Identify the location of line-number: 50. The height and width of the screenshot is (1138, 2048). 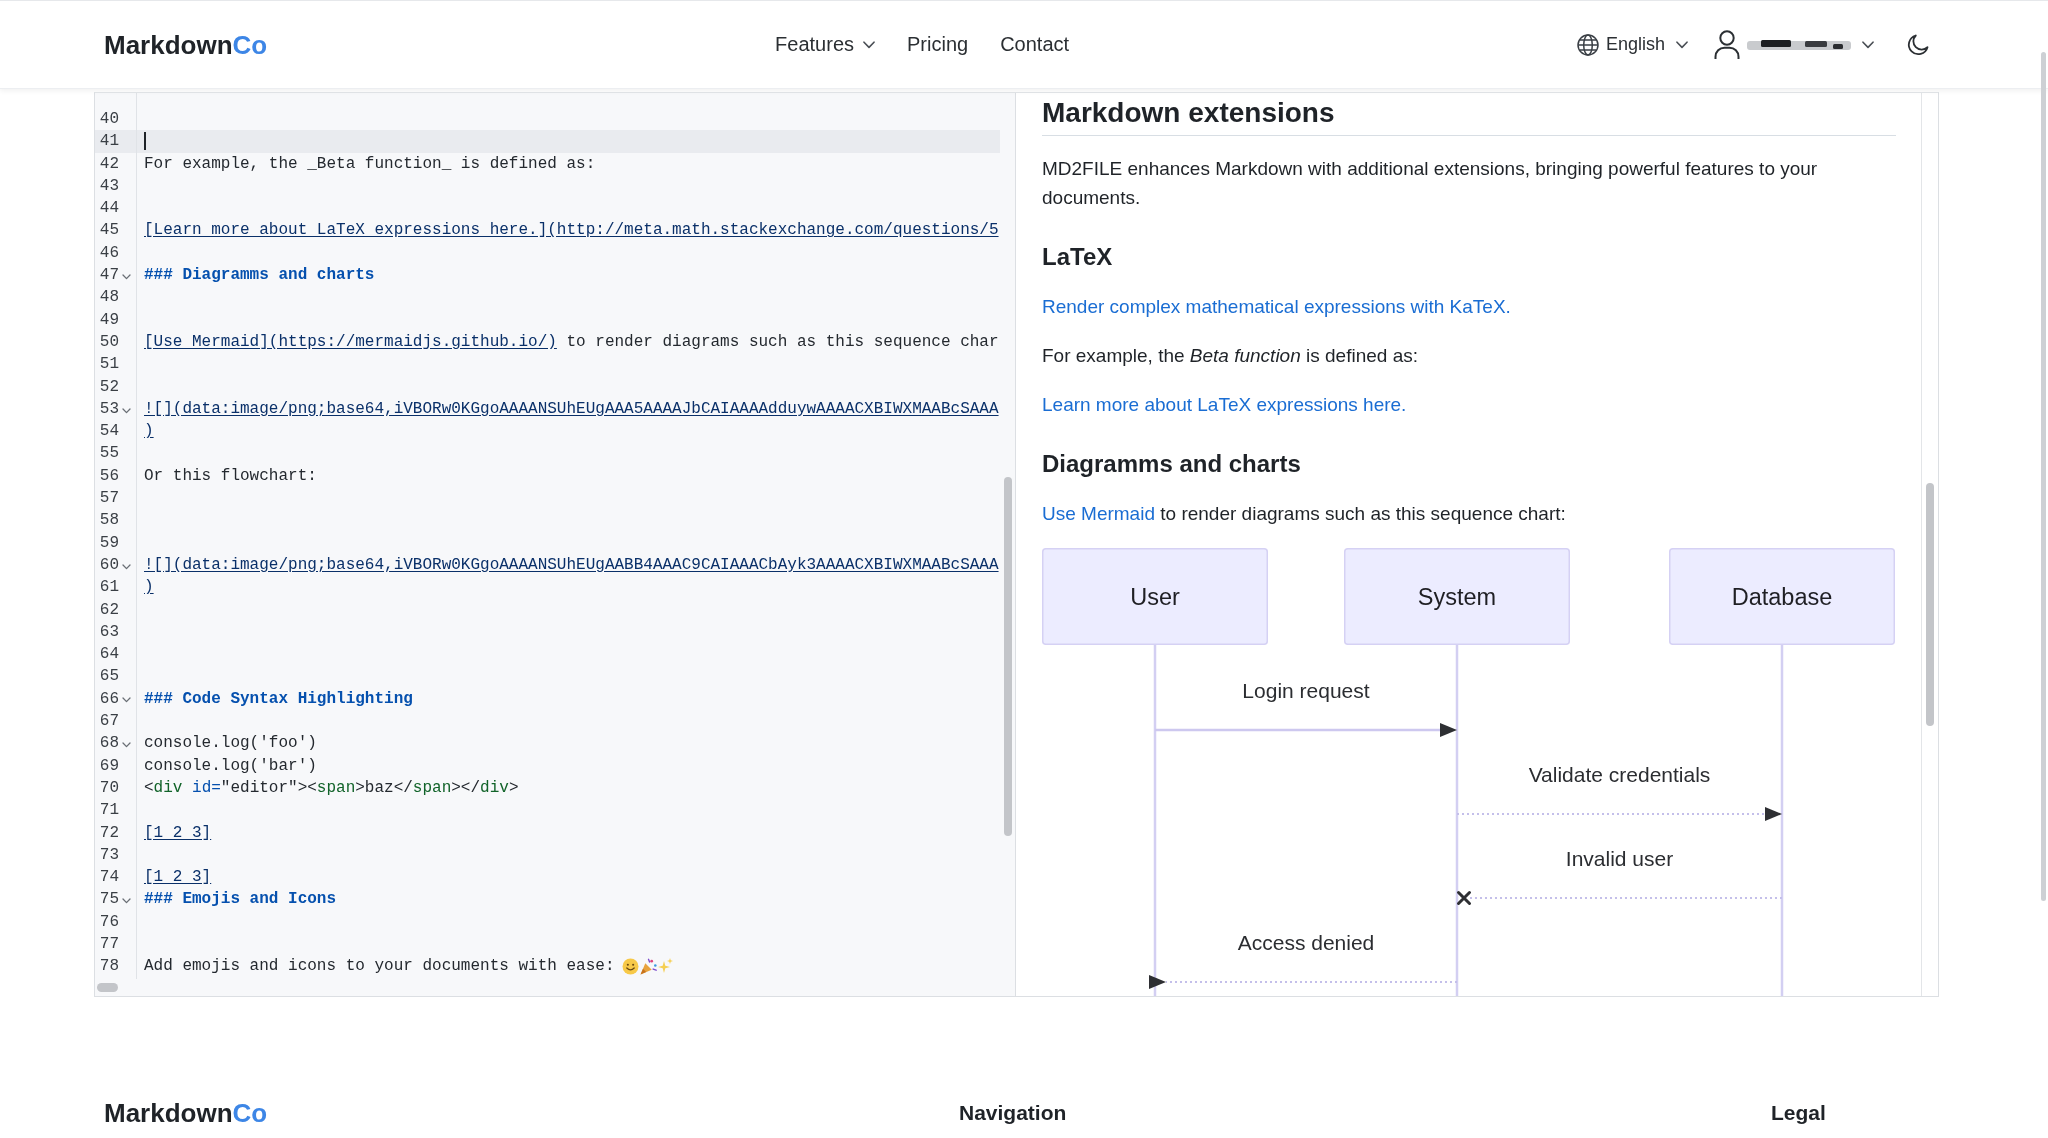
(109, 342).